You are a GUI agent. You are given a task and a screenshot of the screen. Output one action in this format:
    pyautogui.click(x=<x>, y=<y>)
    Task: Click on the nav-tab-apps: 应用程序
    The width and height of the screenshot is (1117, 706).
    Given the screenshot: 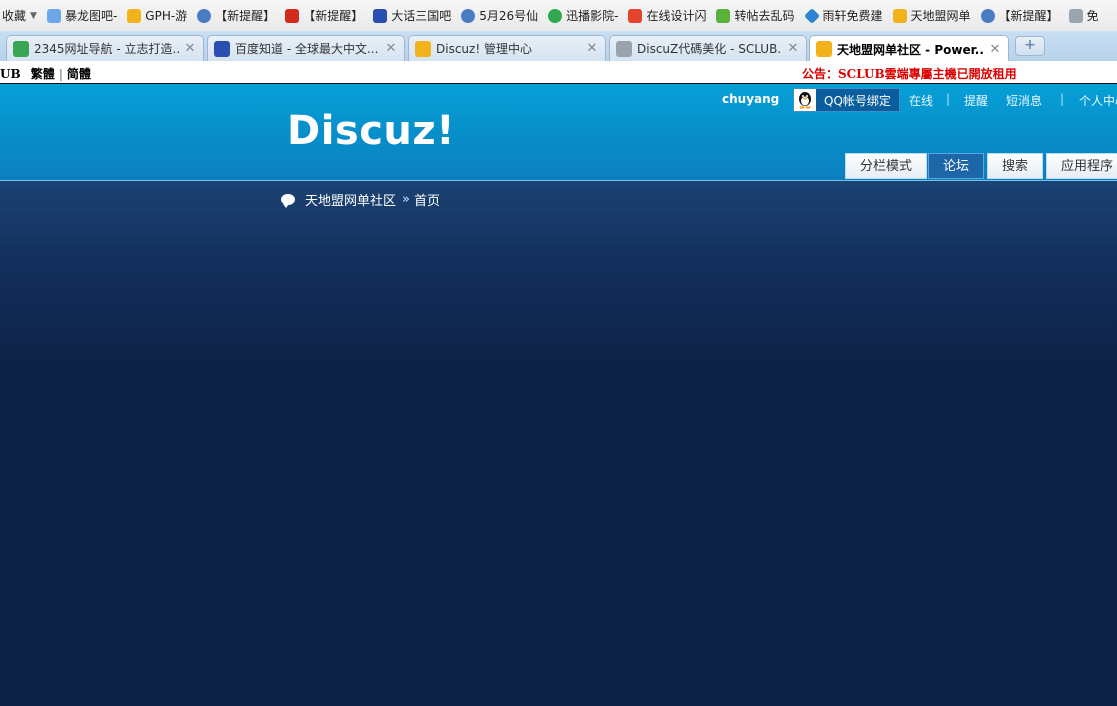 What is the action you would take?
    pyautogui.click(x=1081, y=166)
    